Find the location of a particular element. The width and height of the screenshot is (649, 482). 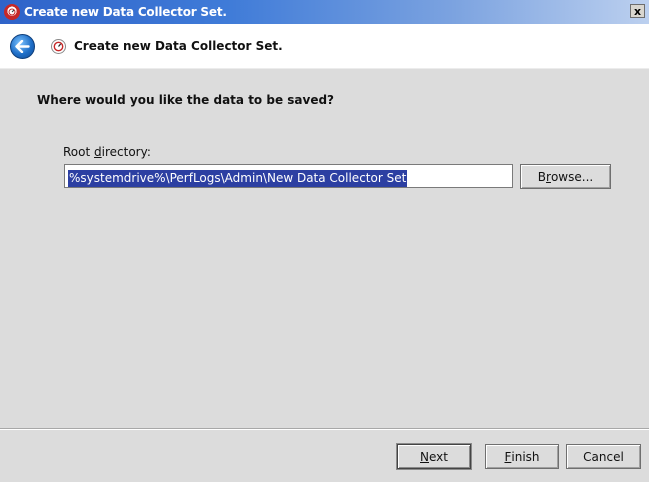

wizard-header: Create new Data Collector Set. is located at coordinates (324, 46).